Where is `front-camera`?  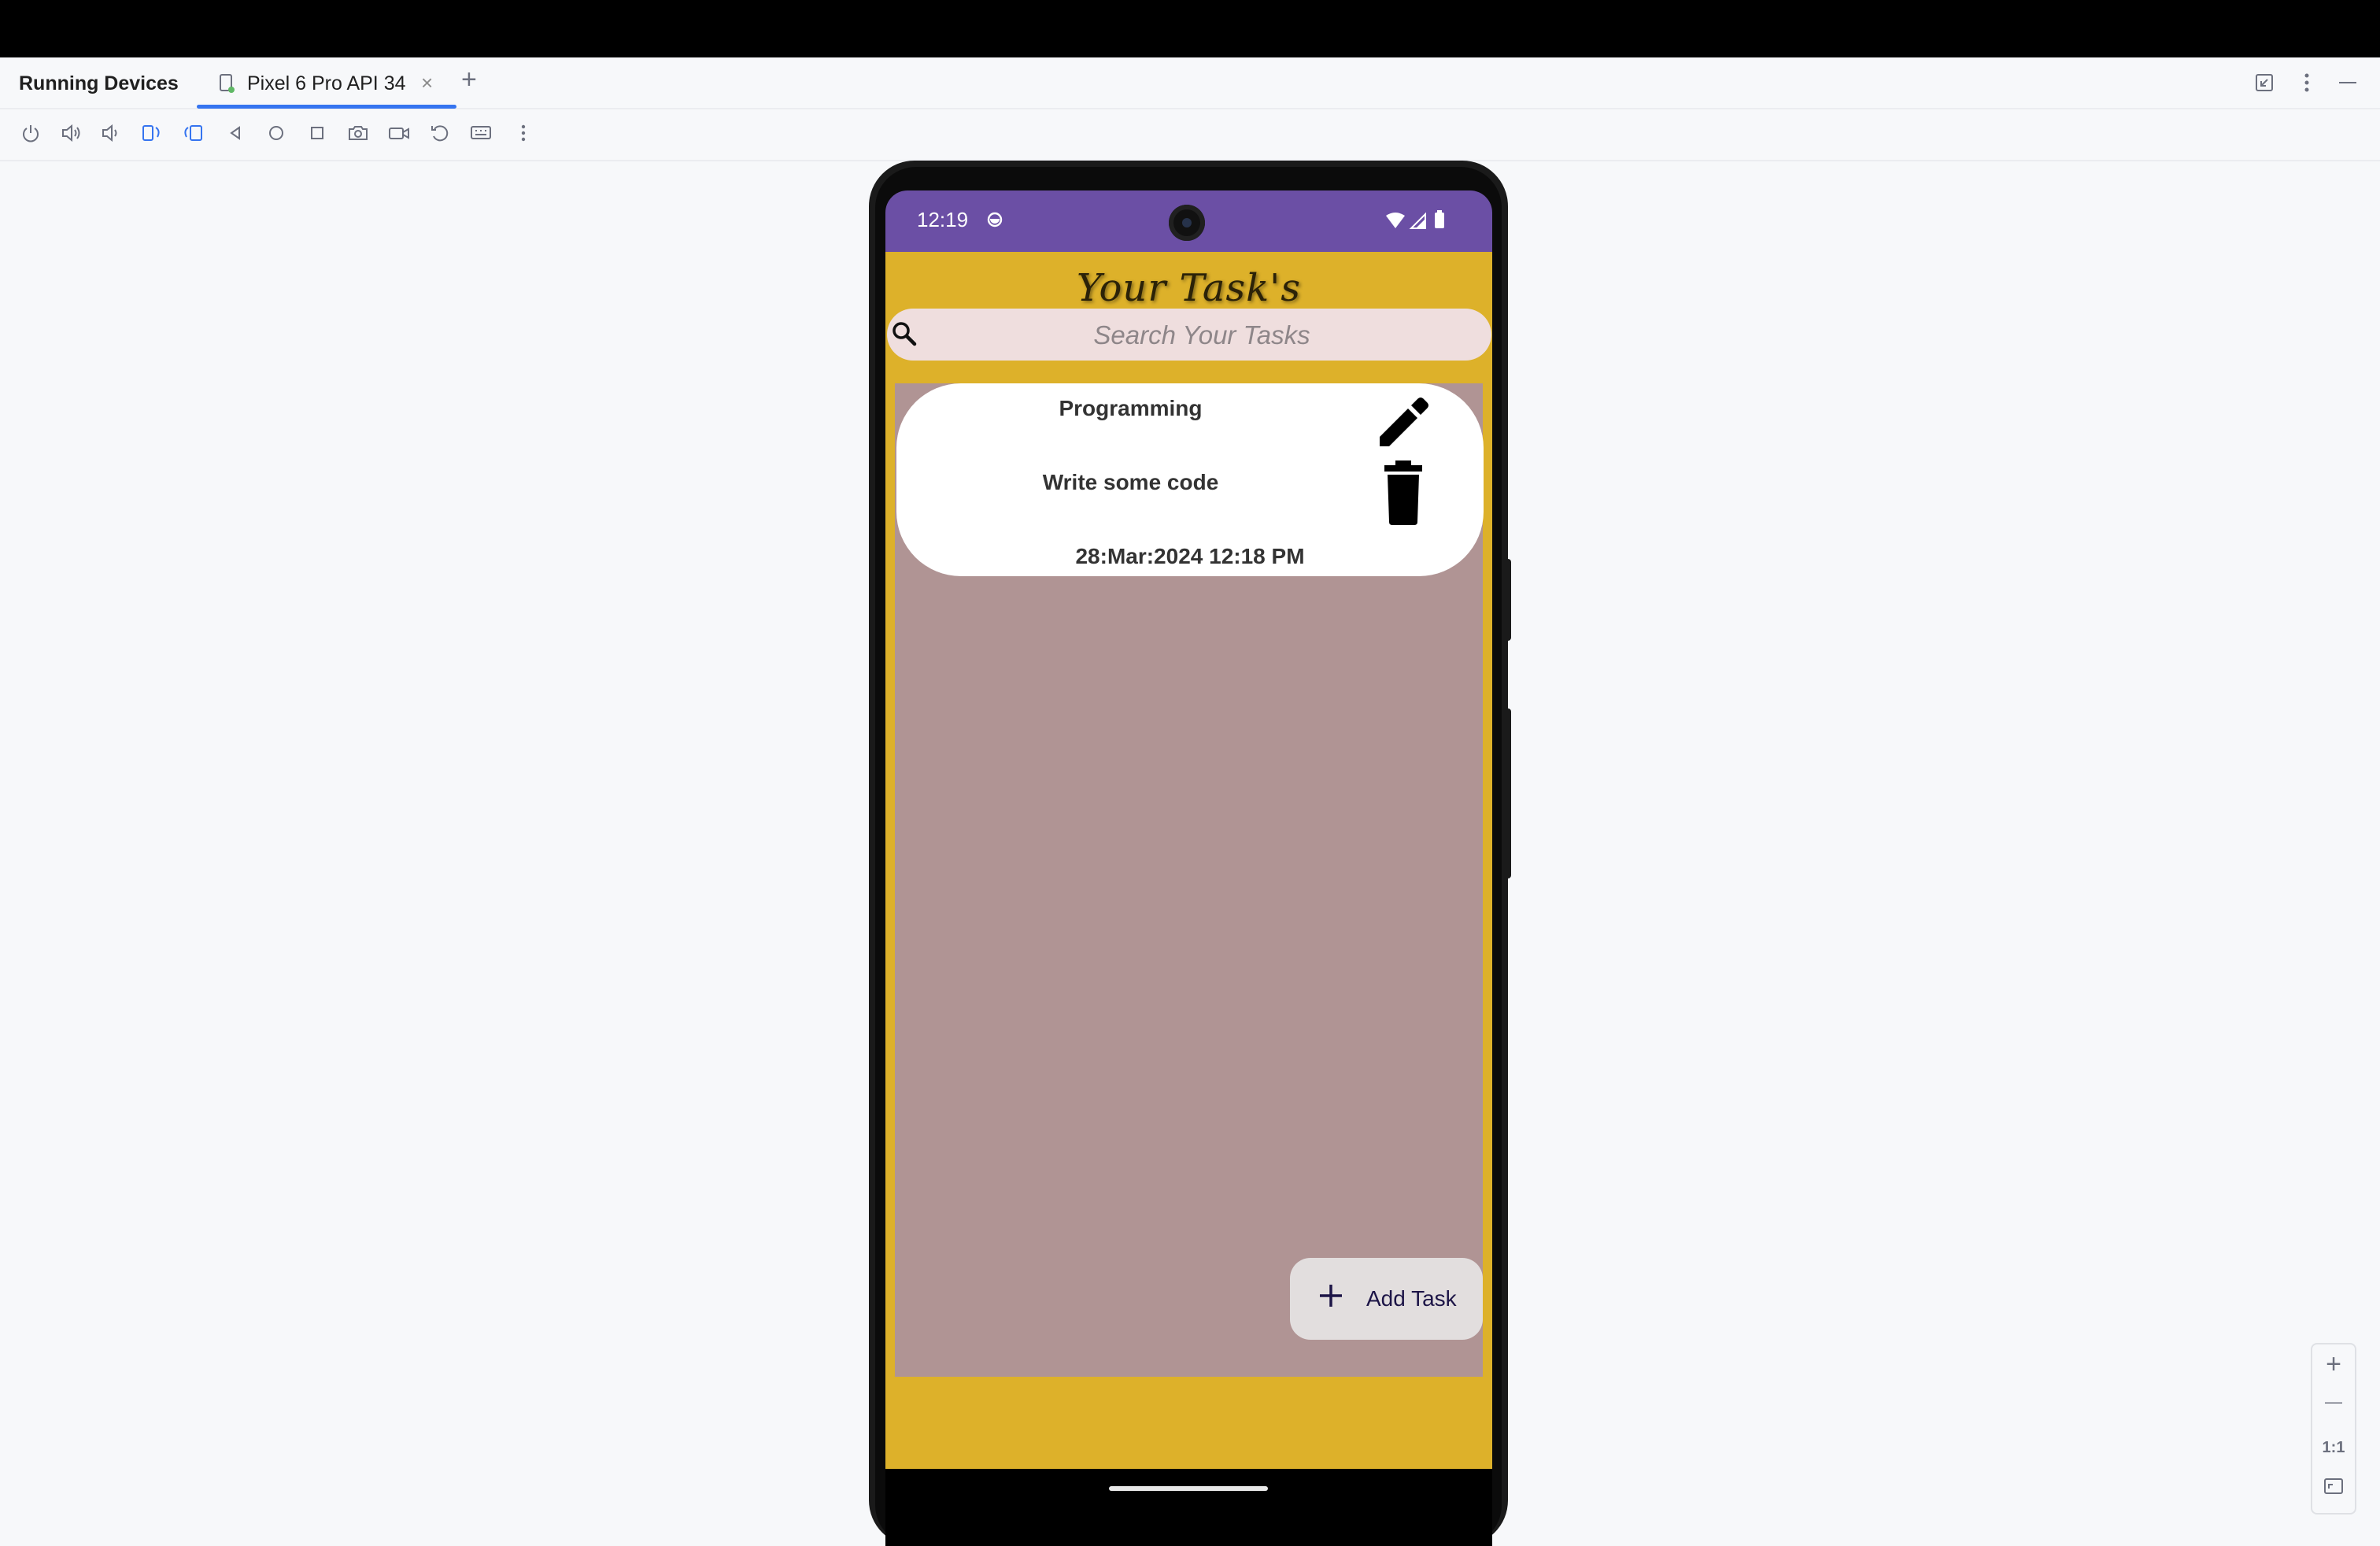
front-camera is located at coordinates (1187, 223).